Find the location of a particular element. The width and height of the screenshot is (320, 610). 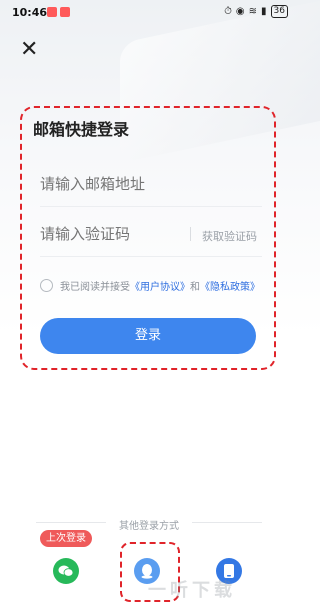

user-agreement-link: 《用户协议》 is located at coordinates (160, 285).